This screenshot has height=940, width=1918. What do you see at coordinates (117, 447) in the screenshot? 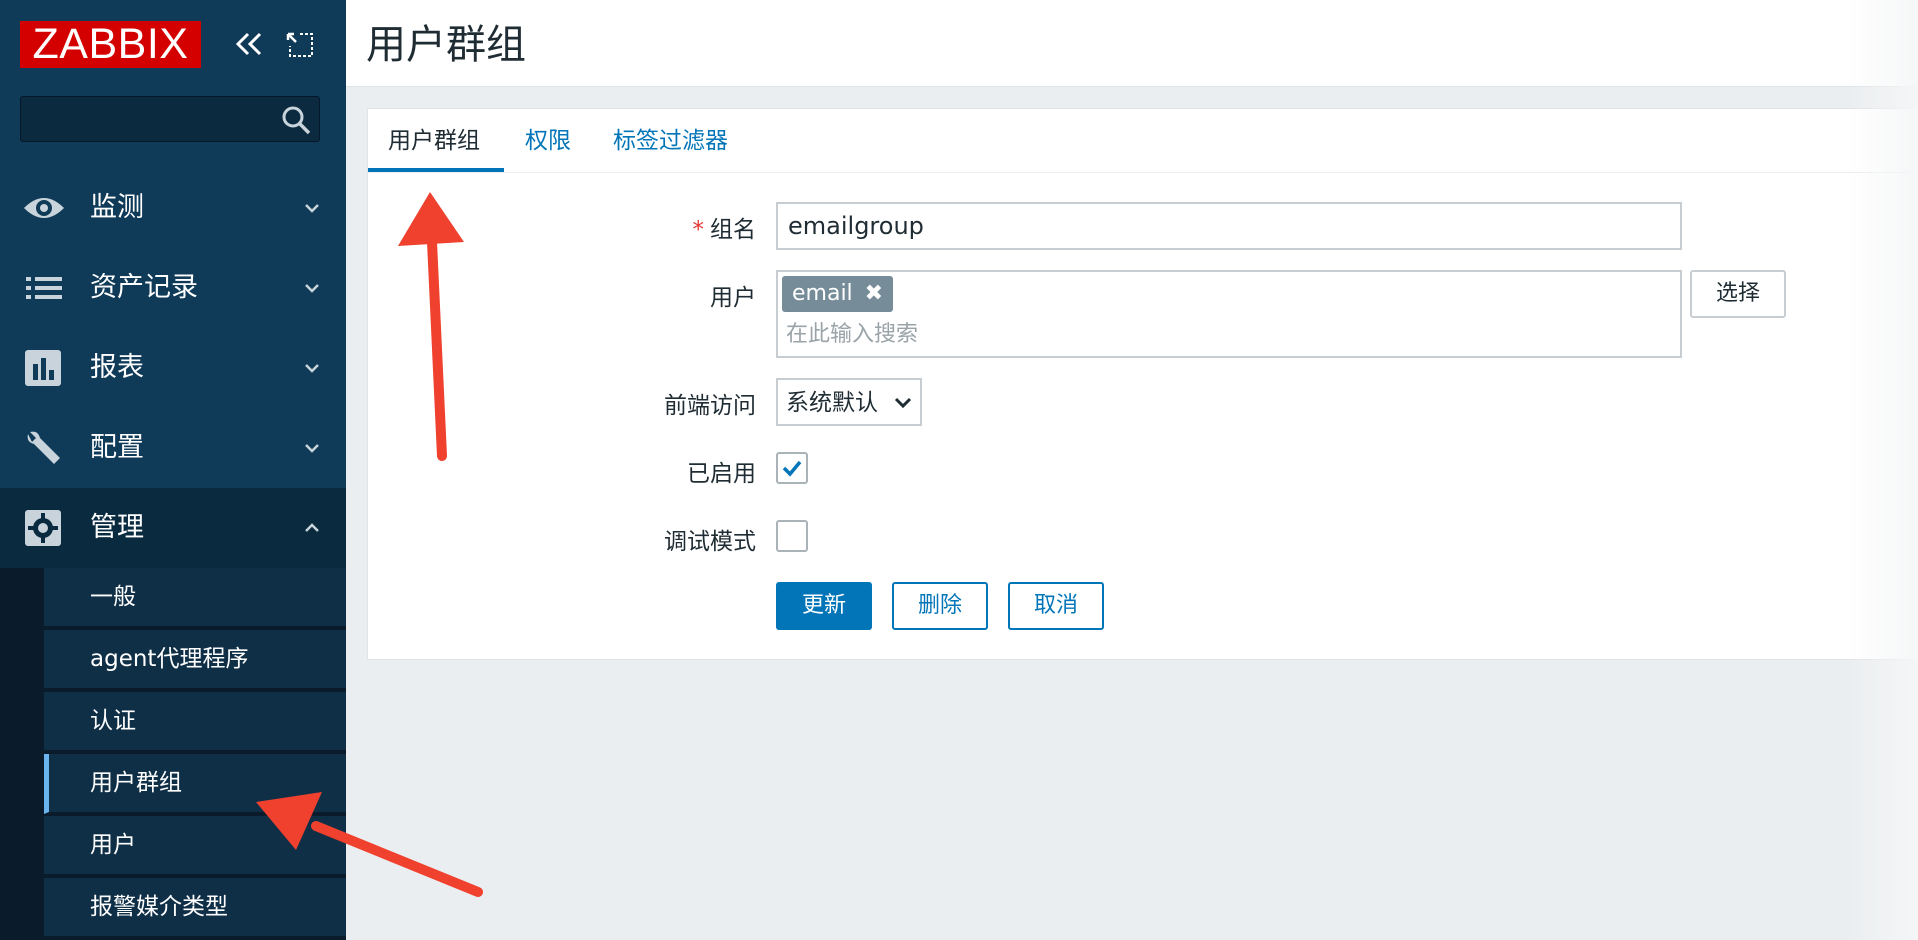
I see `menu-label: 配置` at bounding box center [117, 447].